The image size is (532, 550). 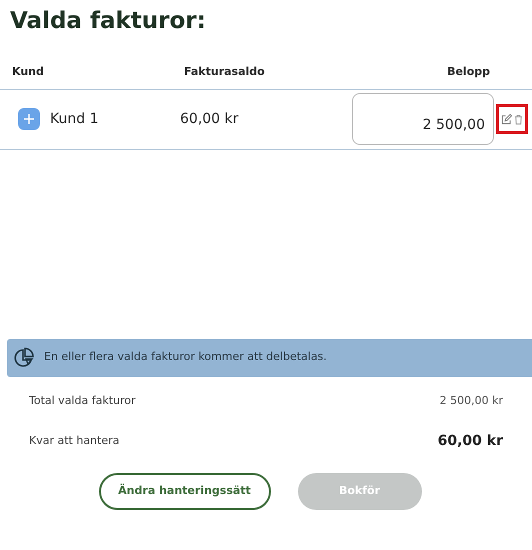 I want to click on edit-icon, so click(x=506, y=119).